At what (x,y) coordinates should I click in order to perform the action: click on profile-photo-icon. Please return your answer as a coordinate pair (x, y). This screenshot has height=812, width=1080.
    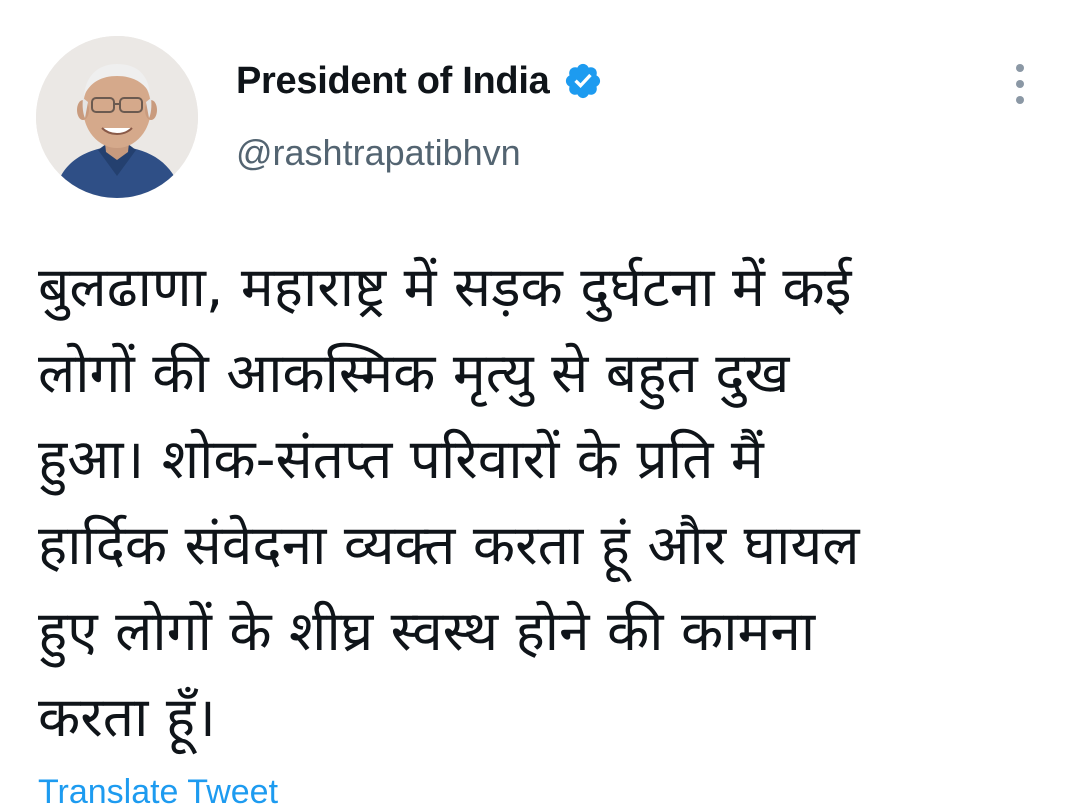
    Looking at the image, I should click on (117, 117).